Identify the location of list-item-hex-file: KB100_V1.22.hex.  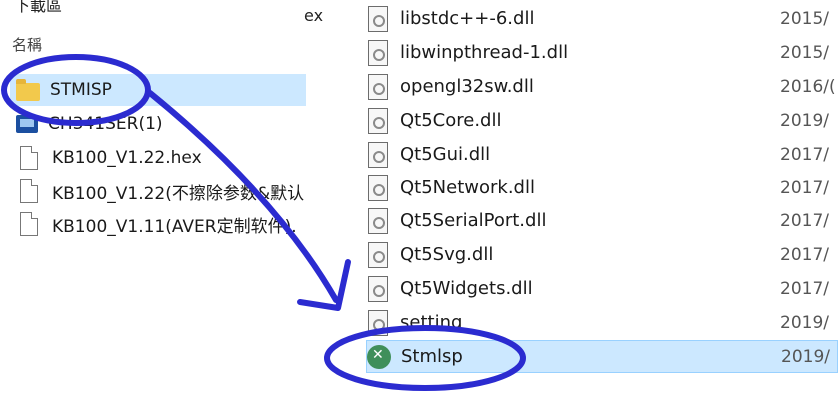
(158, 158).